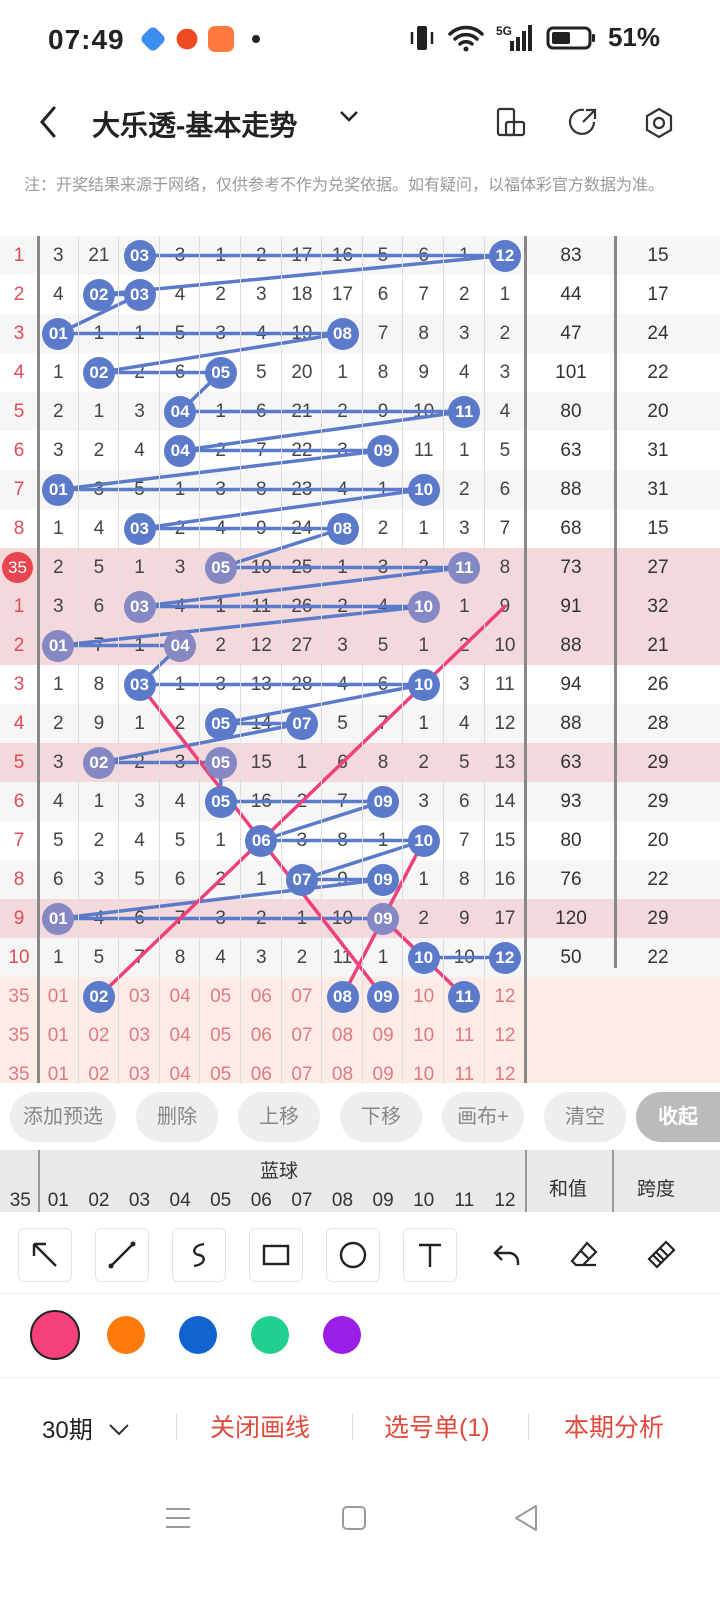 Image resolution: width=720 pixels, height=1604 pixels. Describe the element at coordinates (504, 31) in the screenshot. I see `svg-text: 5G` at that location.